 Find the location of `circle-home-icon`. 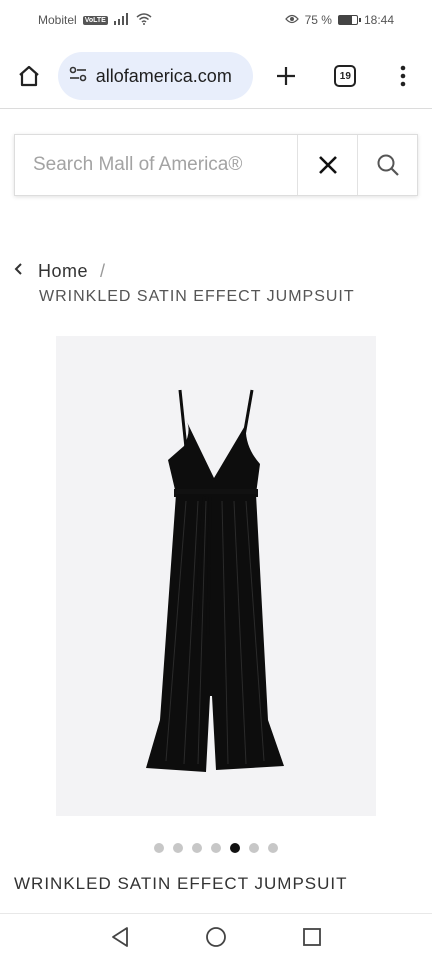

circle-home-icon is located at coordinates (216, 937).